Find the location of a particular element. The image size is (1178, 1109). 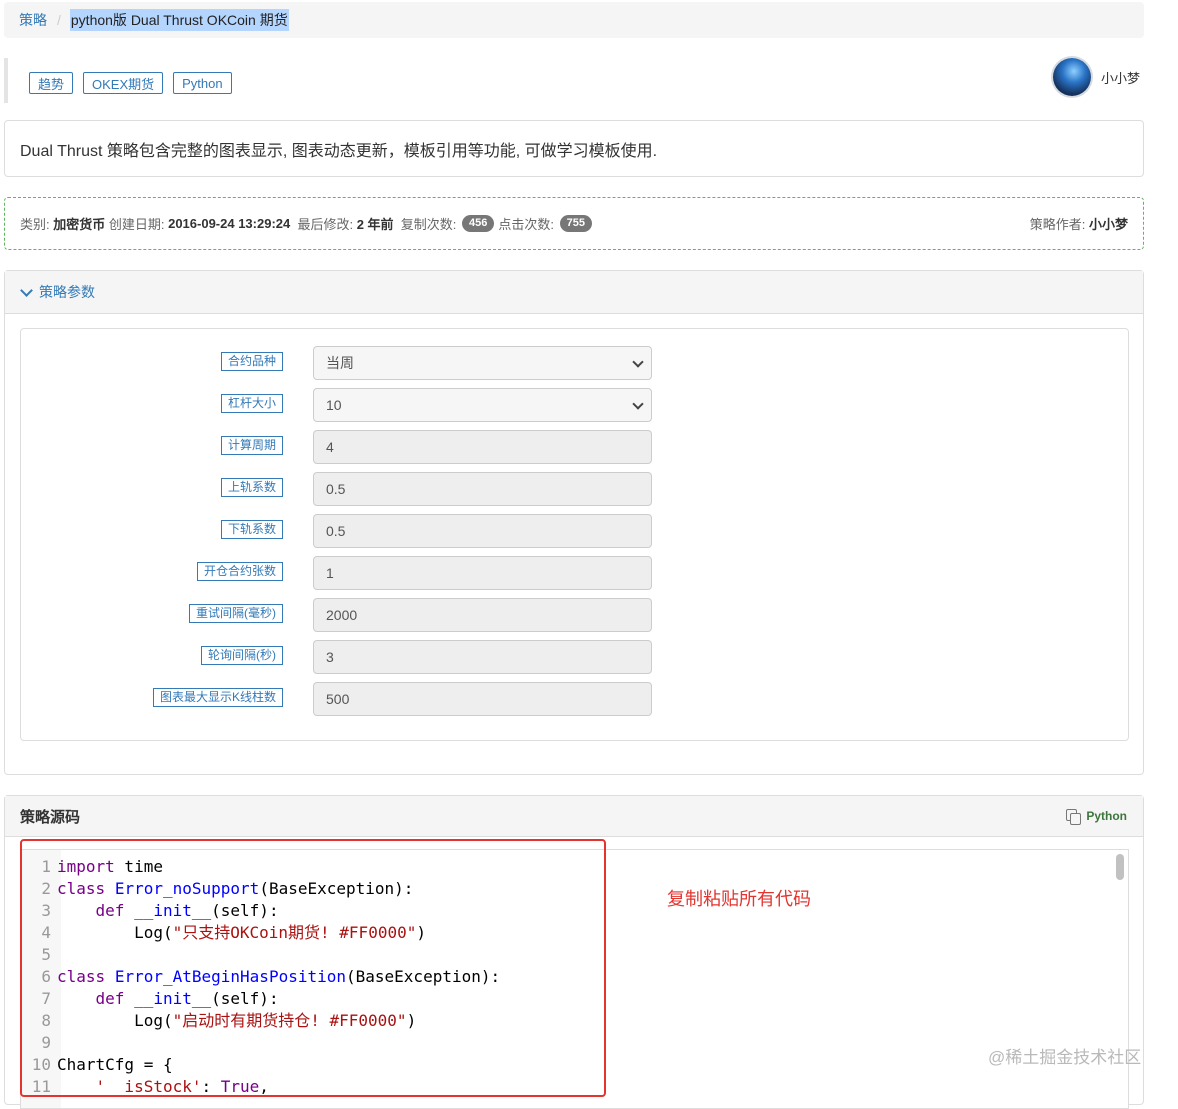

code-line: 5 is located at coordinates (260, 955).